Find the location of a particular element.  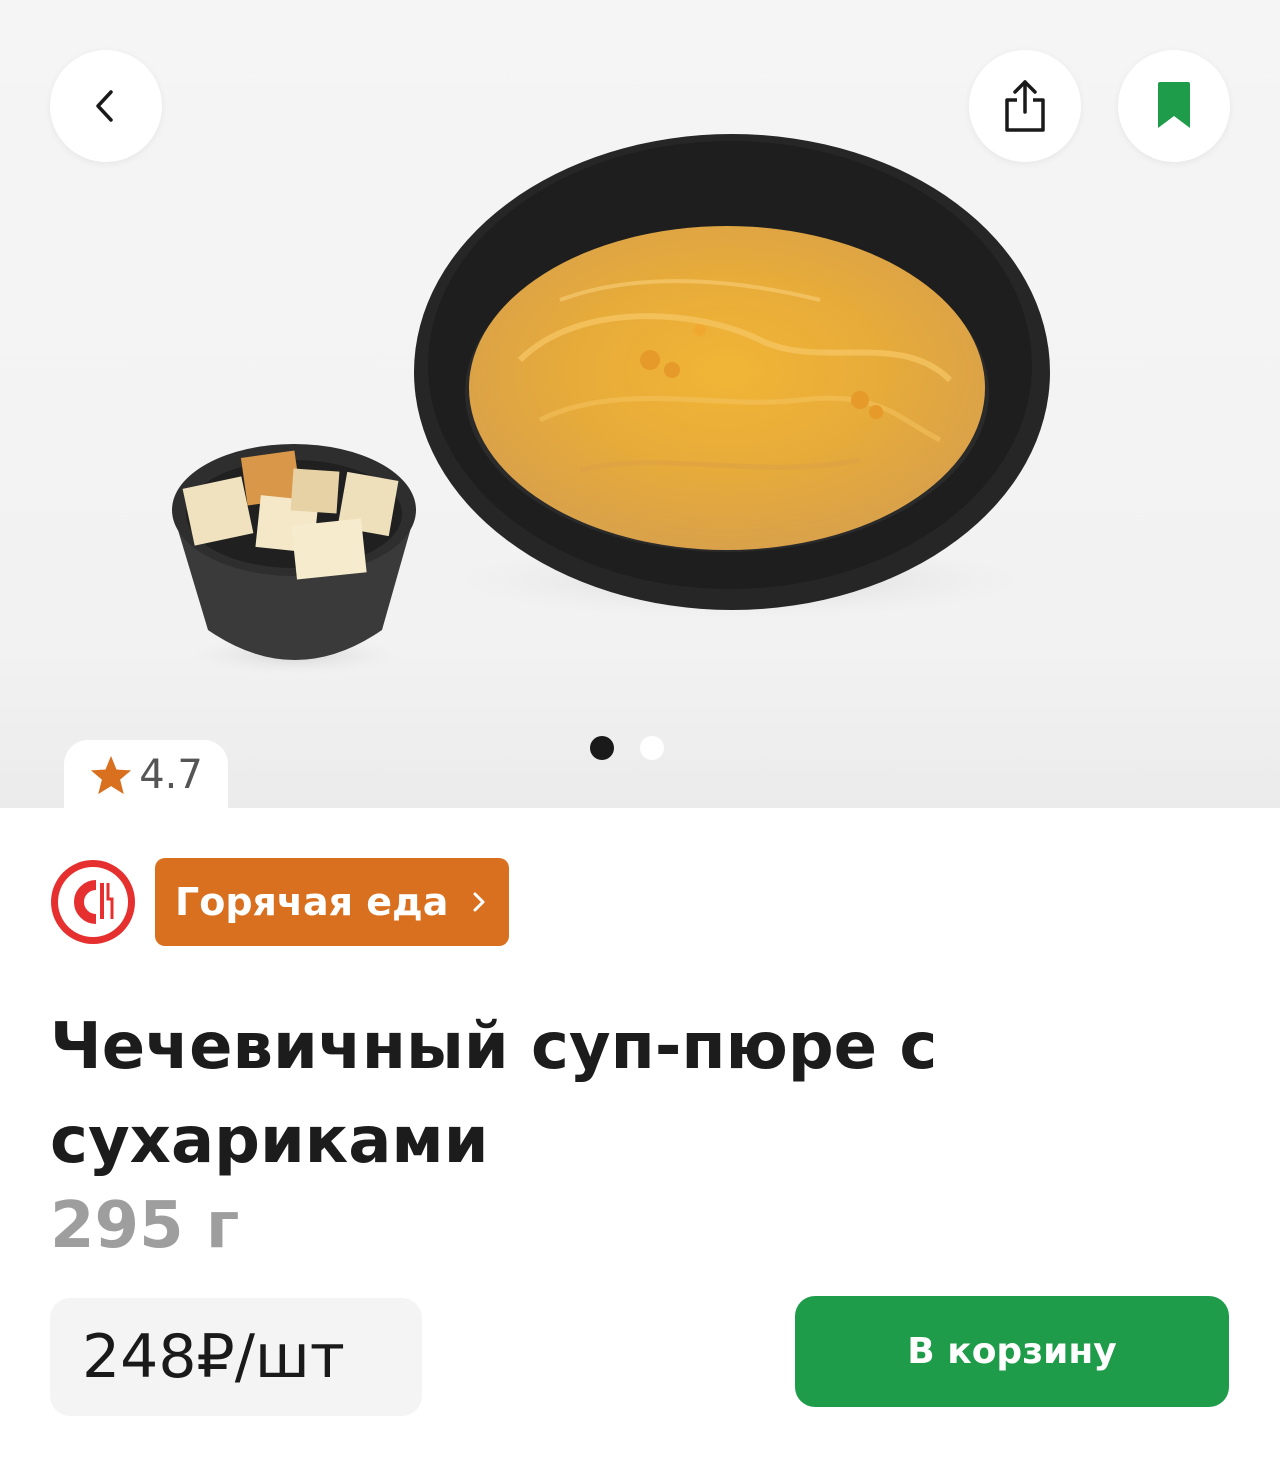

product-title: Чечевичный суп-пюре с сухариками is located at coordinates (494, 1094).